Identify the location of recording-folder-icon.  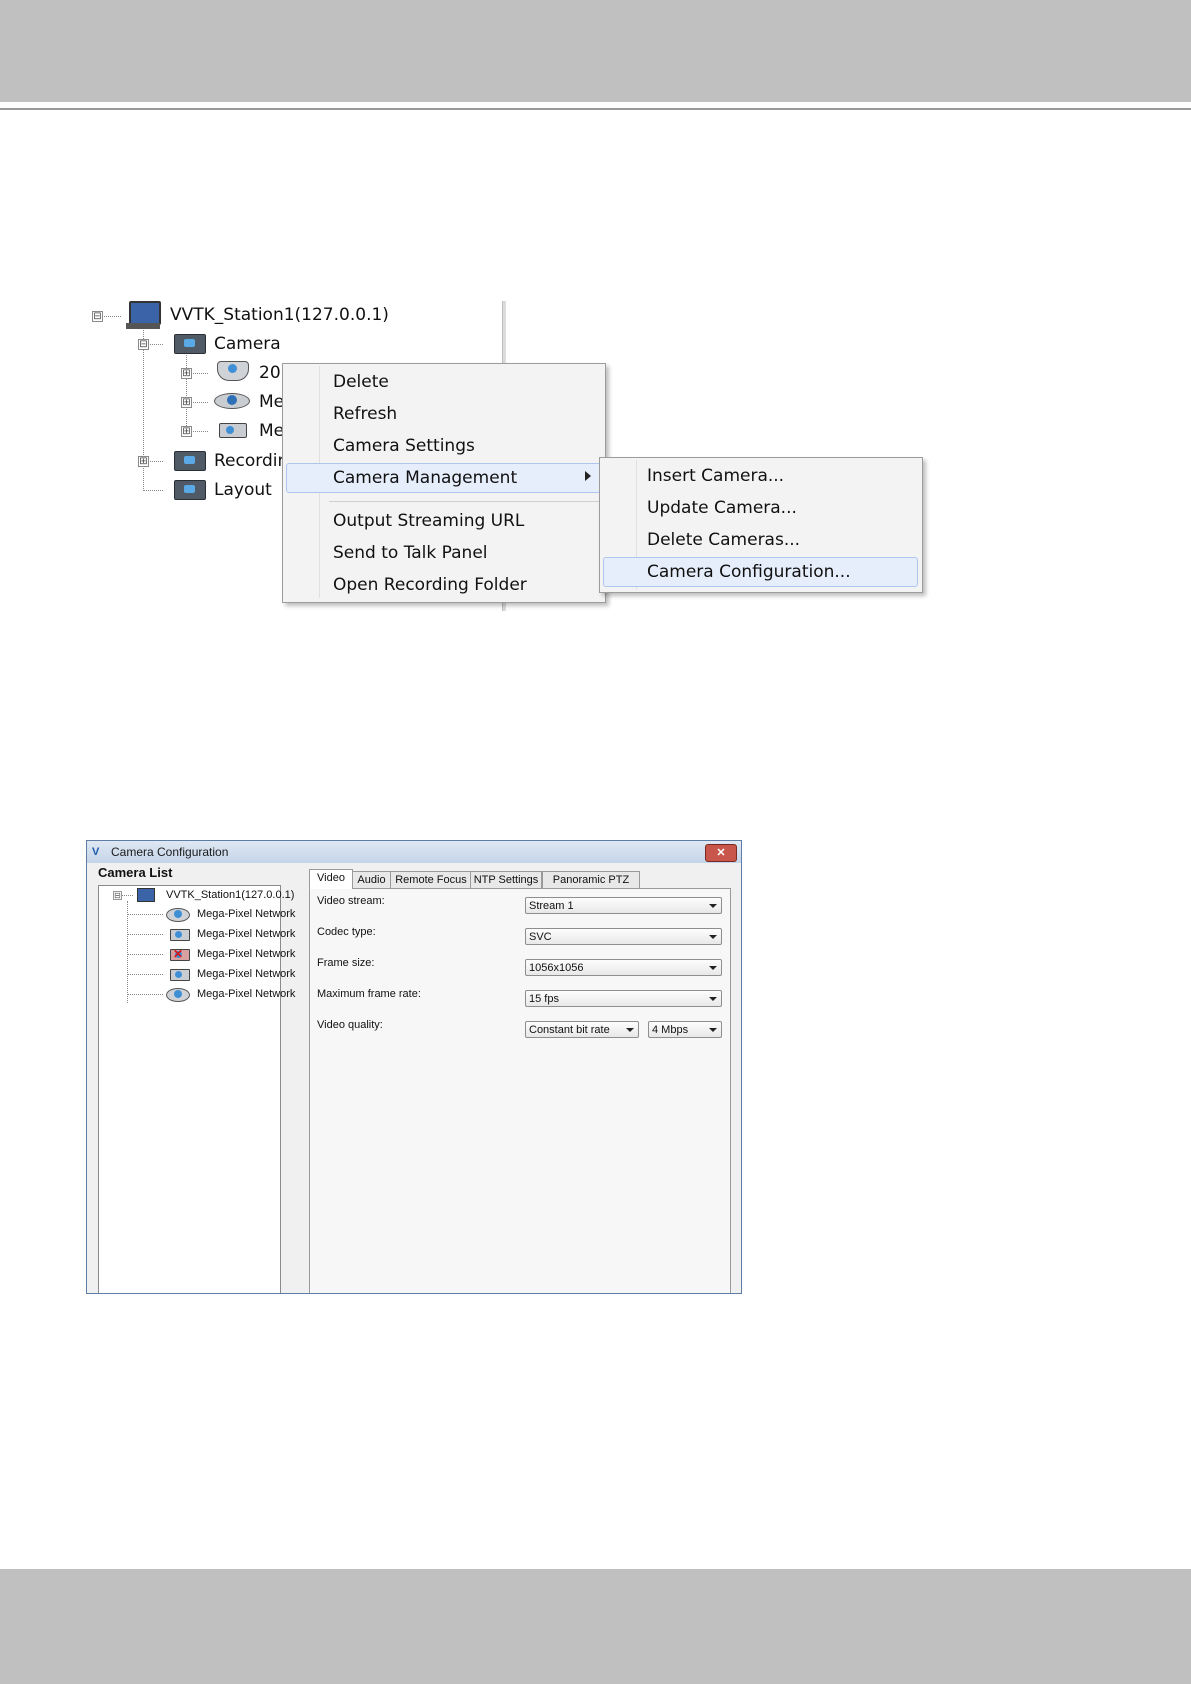
(190, 461).